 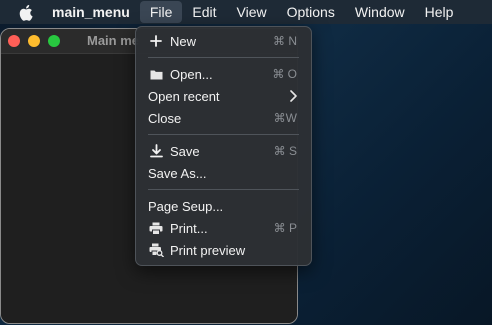 I want to click on menu-item-label: Close, so click(x=165, y=118).